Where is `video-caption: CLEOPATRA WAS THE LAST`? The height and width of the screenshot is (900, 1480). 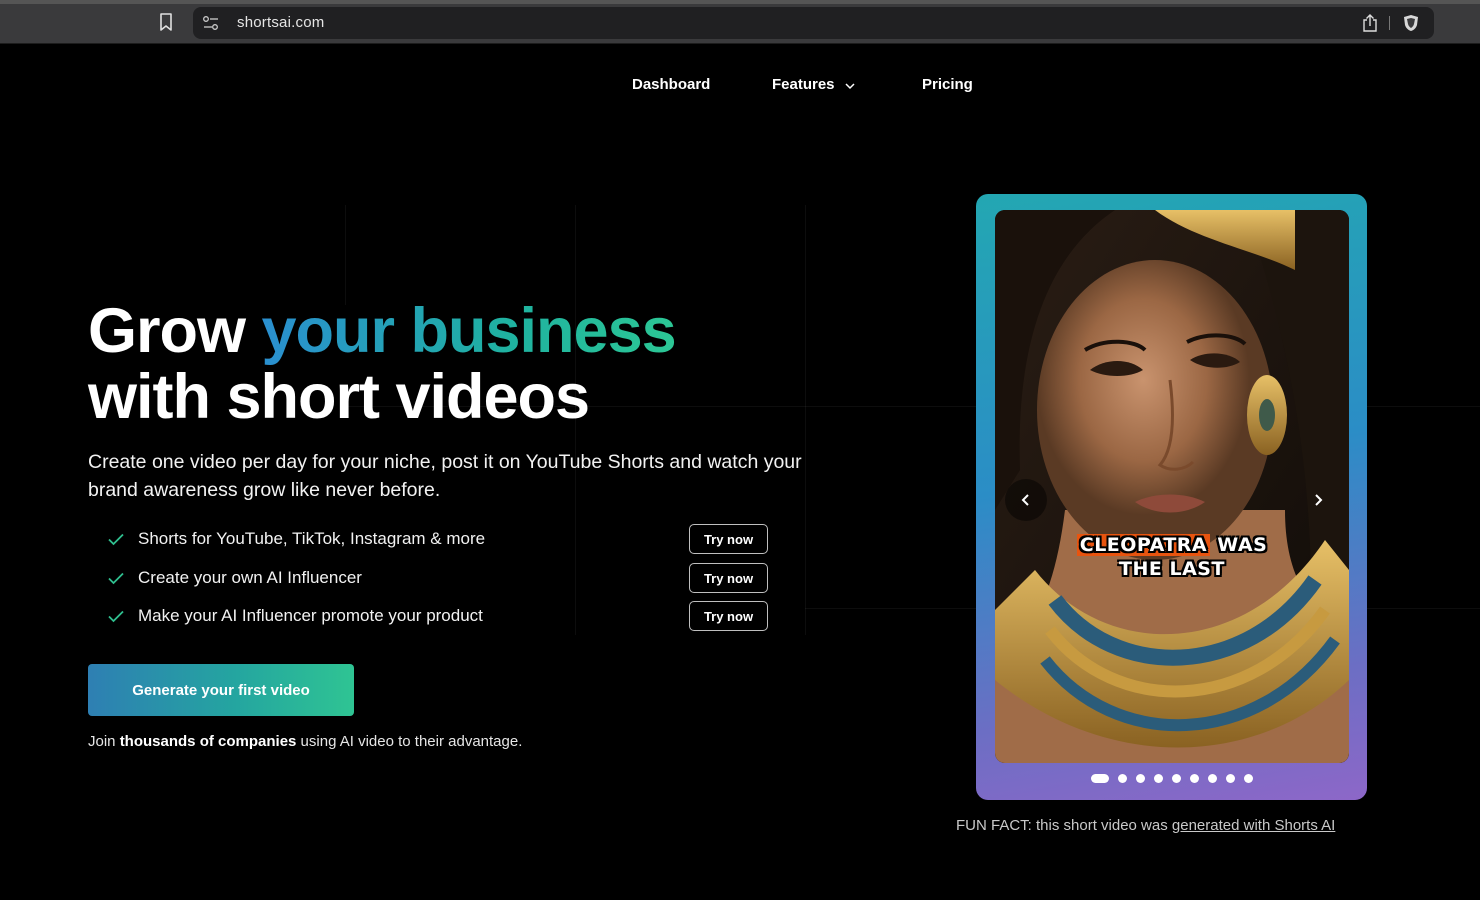
video-caption: CLEOPATRA WAS THE LAST is located at coordinates (1172, 557).